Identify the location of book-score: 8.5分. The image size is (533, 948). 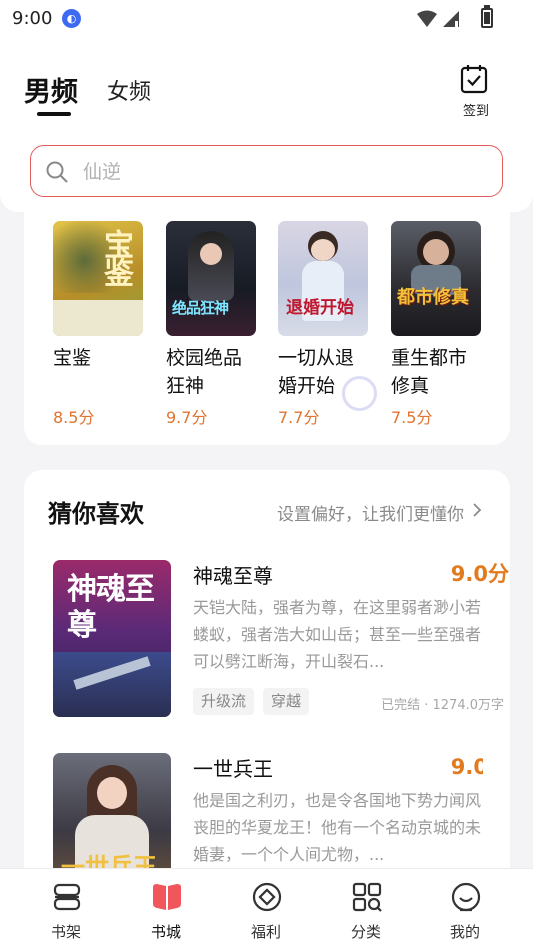
(74, 417).